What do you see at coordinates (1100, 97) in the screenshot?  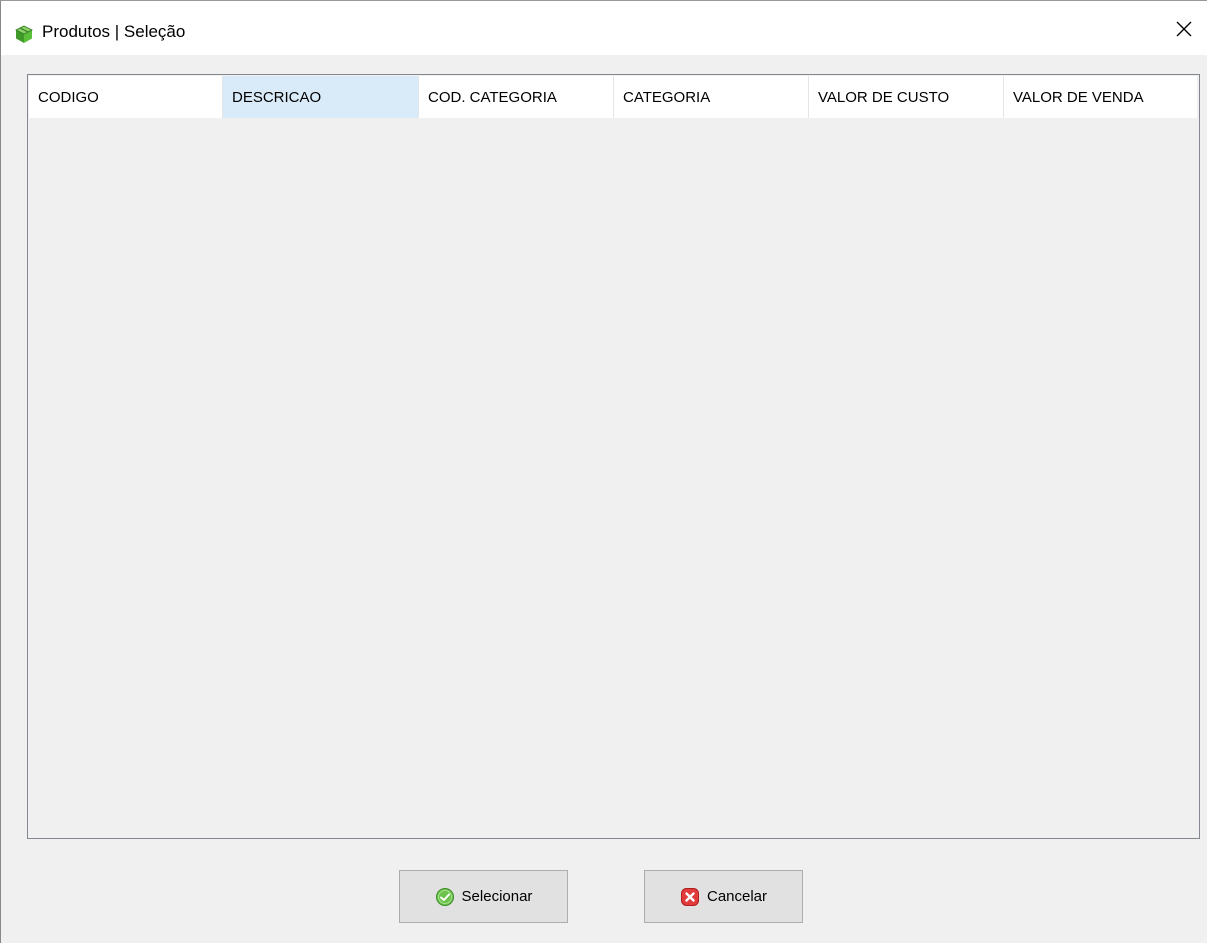 I see `column-header-valor-de-venda: VALOR DE VENDA` at bounding box center [1100, 97].